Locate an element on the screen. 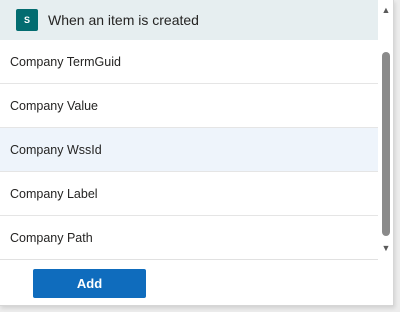  list-item-label: Company Path is located at coordinates (51, 237).